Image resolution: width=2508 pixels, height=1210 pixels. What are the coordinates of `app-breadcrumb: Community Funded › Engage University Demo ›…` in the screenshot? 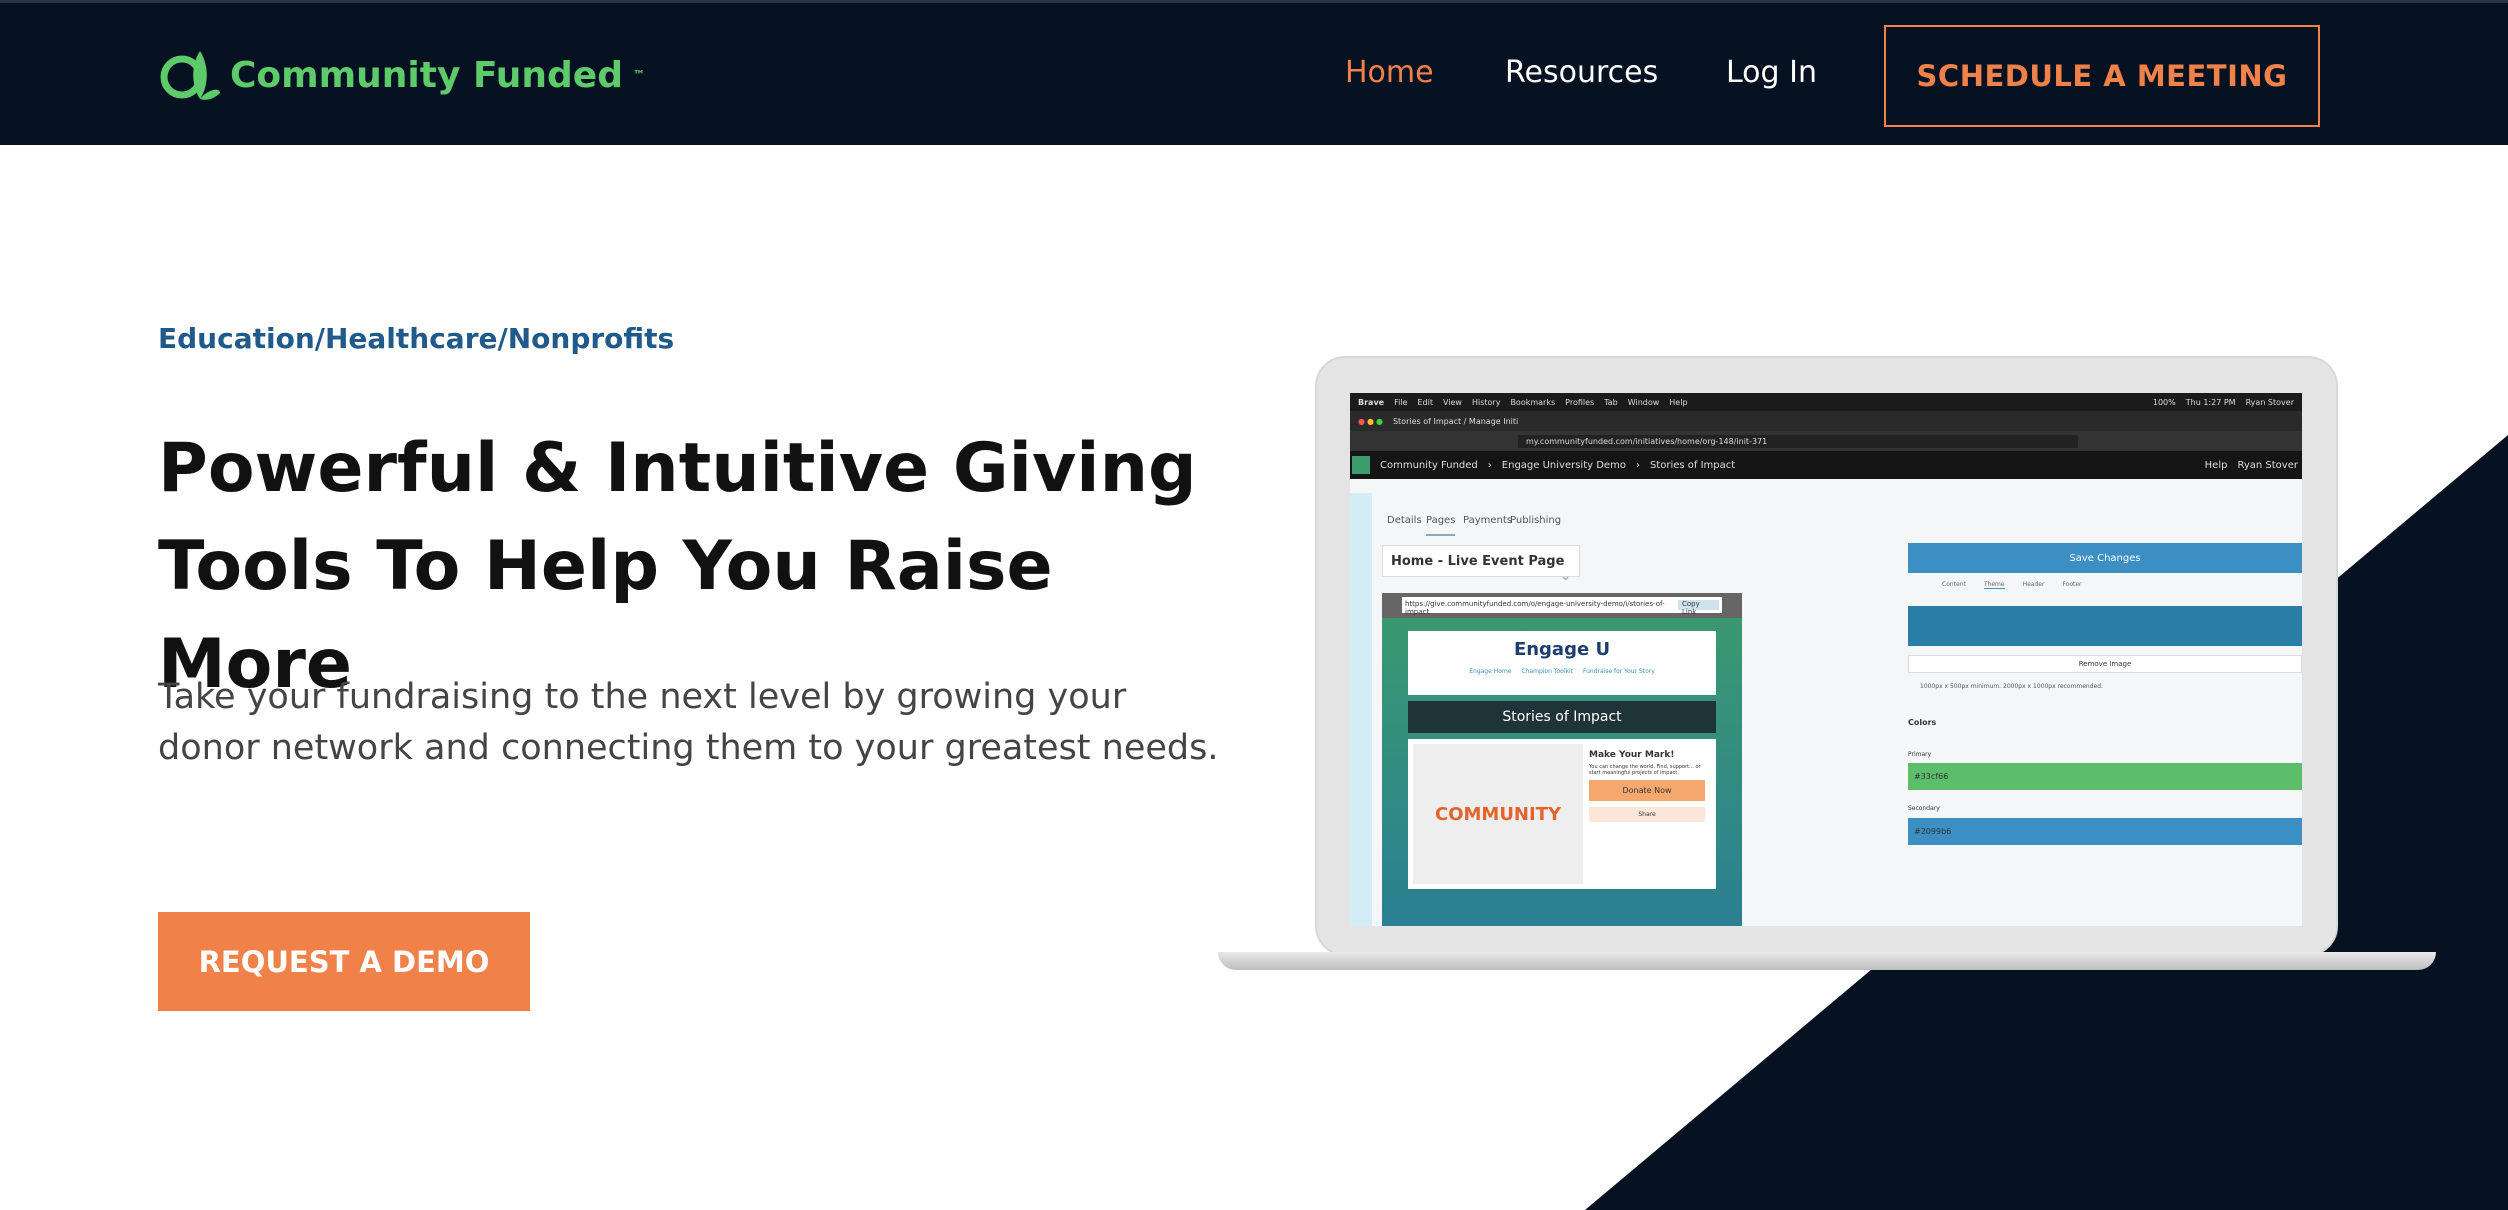 It's located at (1826, 465).